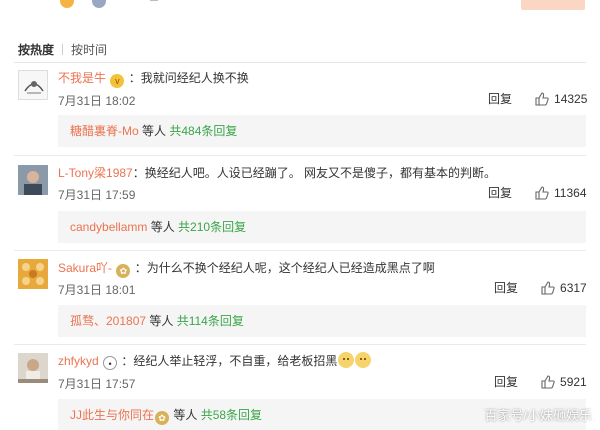 This screenshot has height=430, width=600. What do you see at coordinates (210, 321) in the screenshot?
I see `reply-count-link: 共114条回复` at bounding box center [210, 321].